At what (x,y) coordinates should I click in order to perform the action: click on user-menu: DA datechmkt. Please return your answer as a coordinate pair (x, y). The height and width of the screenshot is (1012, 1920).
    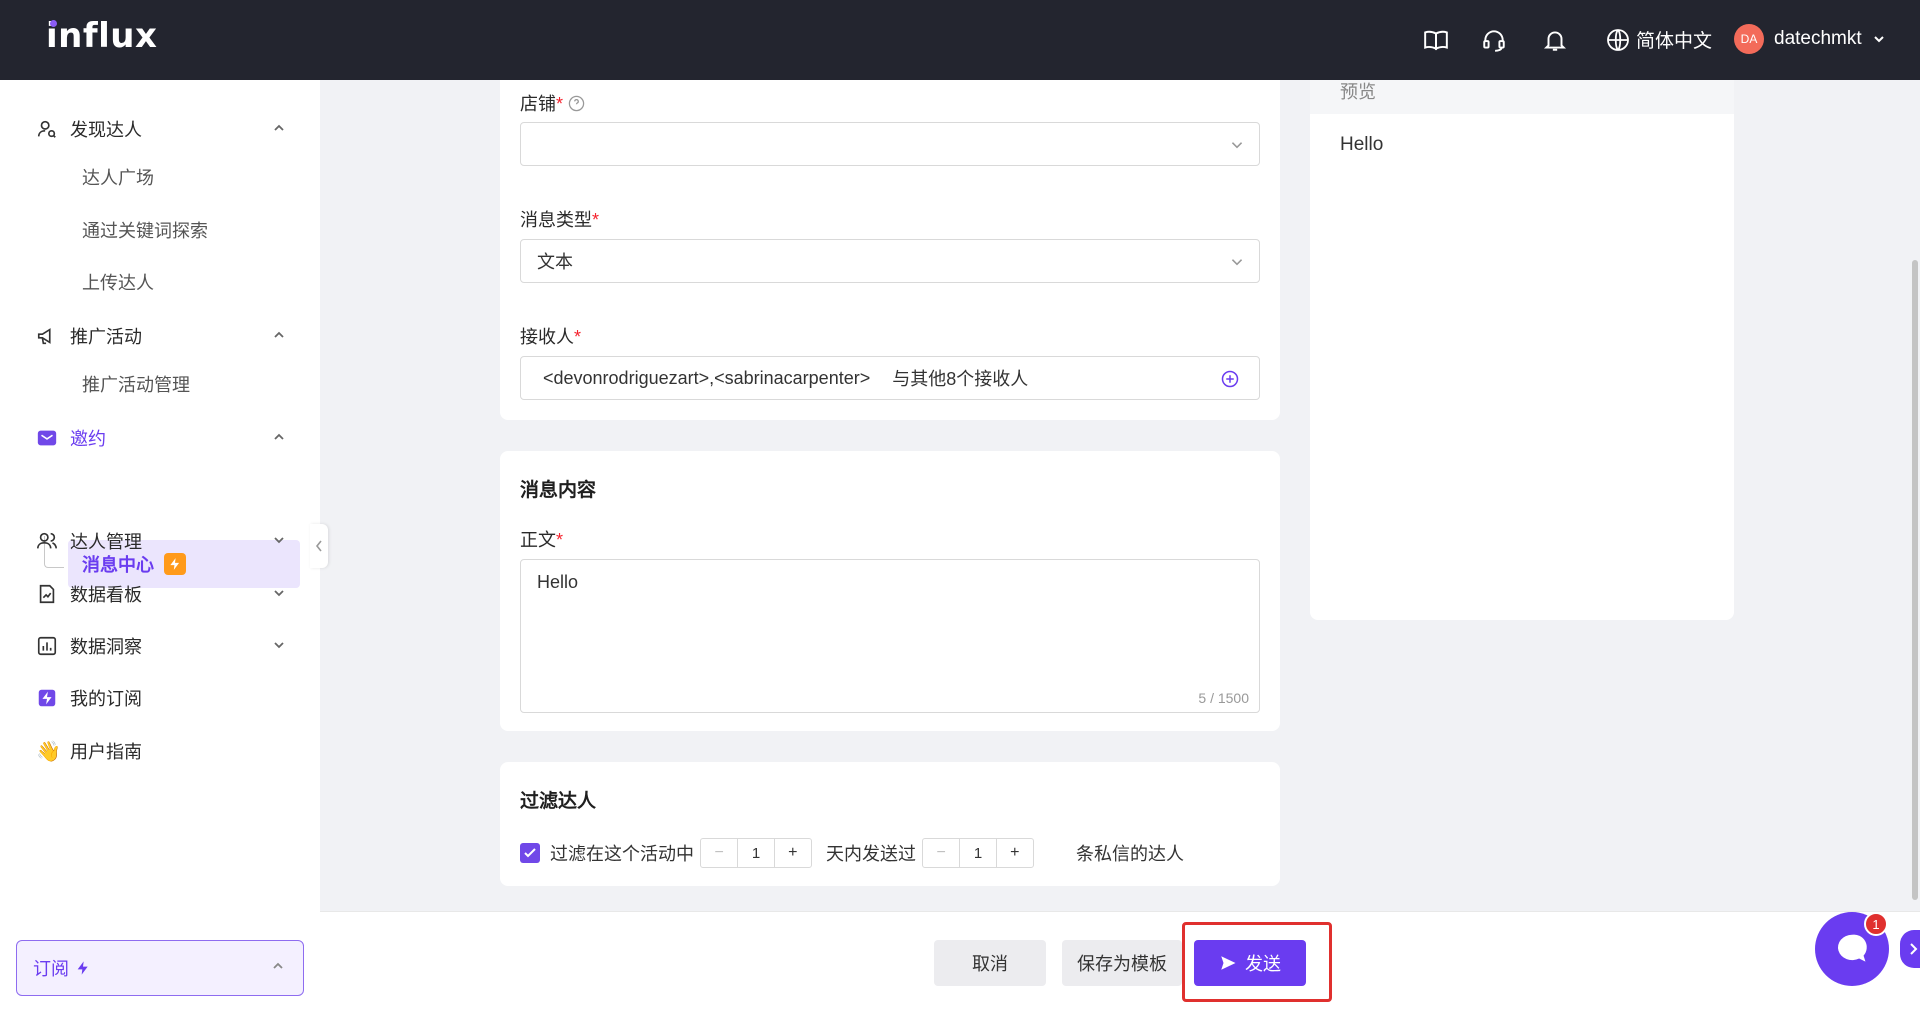
    Looking at the image, I should click on (1810, 39).